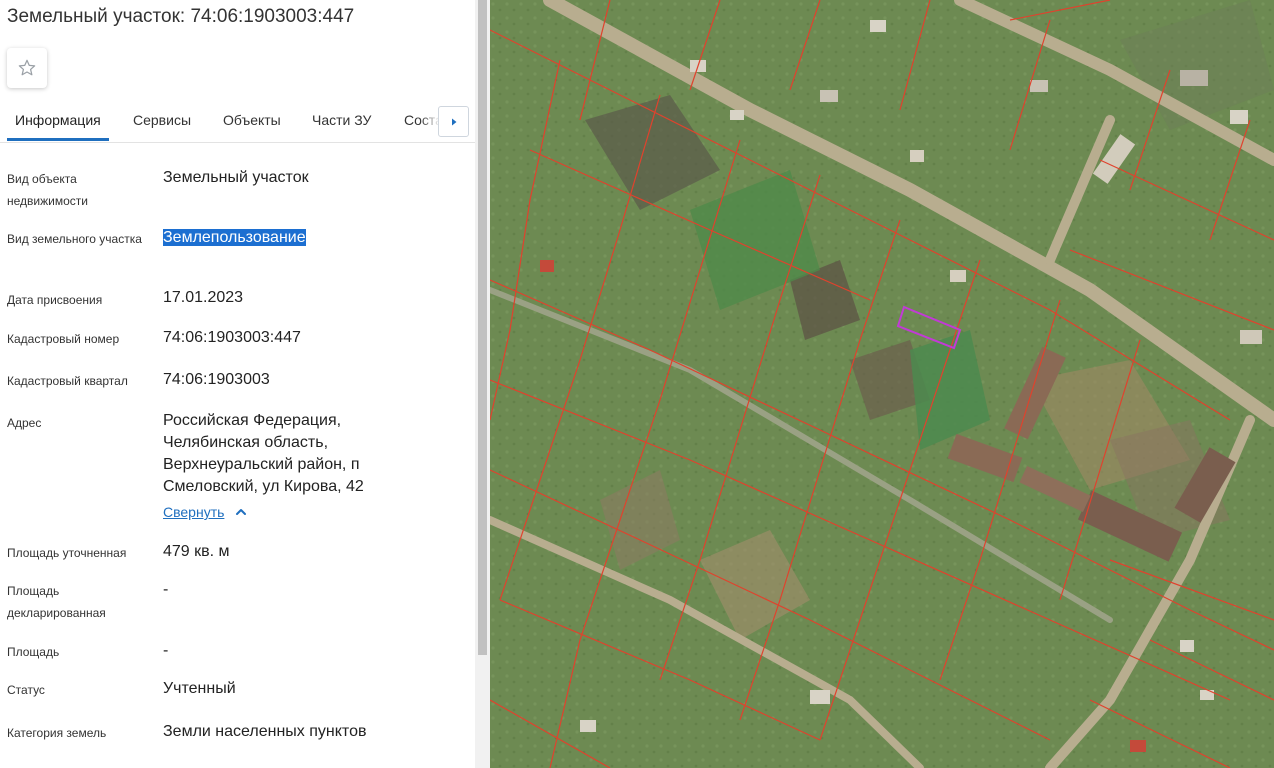  I want to click on panel-scrollbar, so click(482, 384).